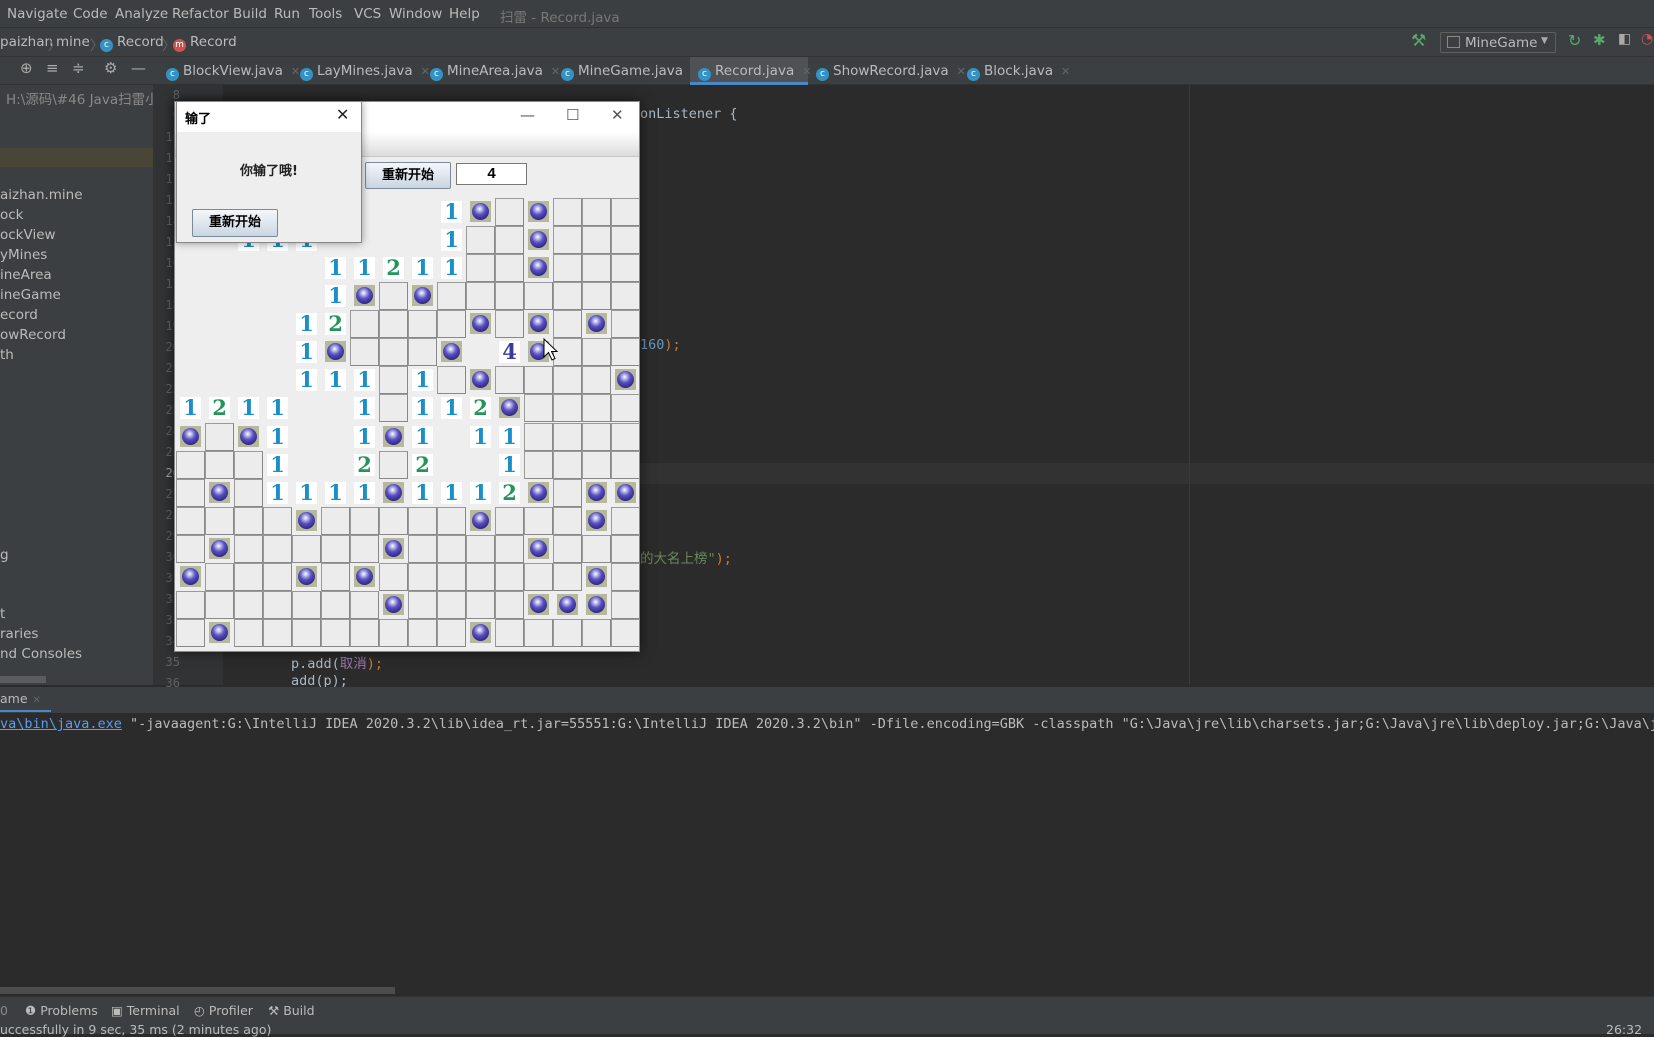  Describe the element at coordinates (110, 68) in the screenshot. I see `gear-icon: ⚙` at that location.